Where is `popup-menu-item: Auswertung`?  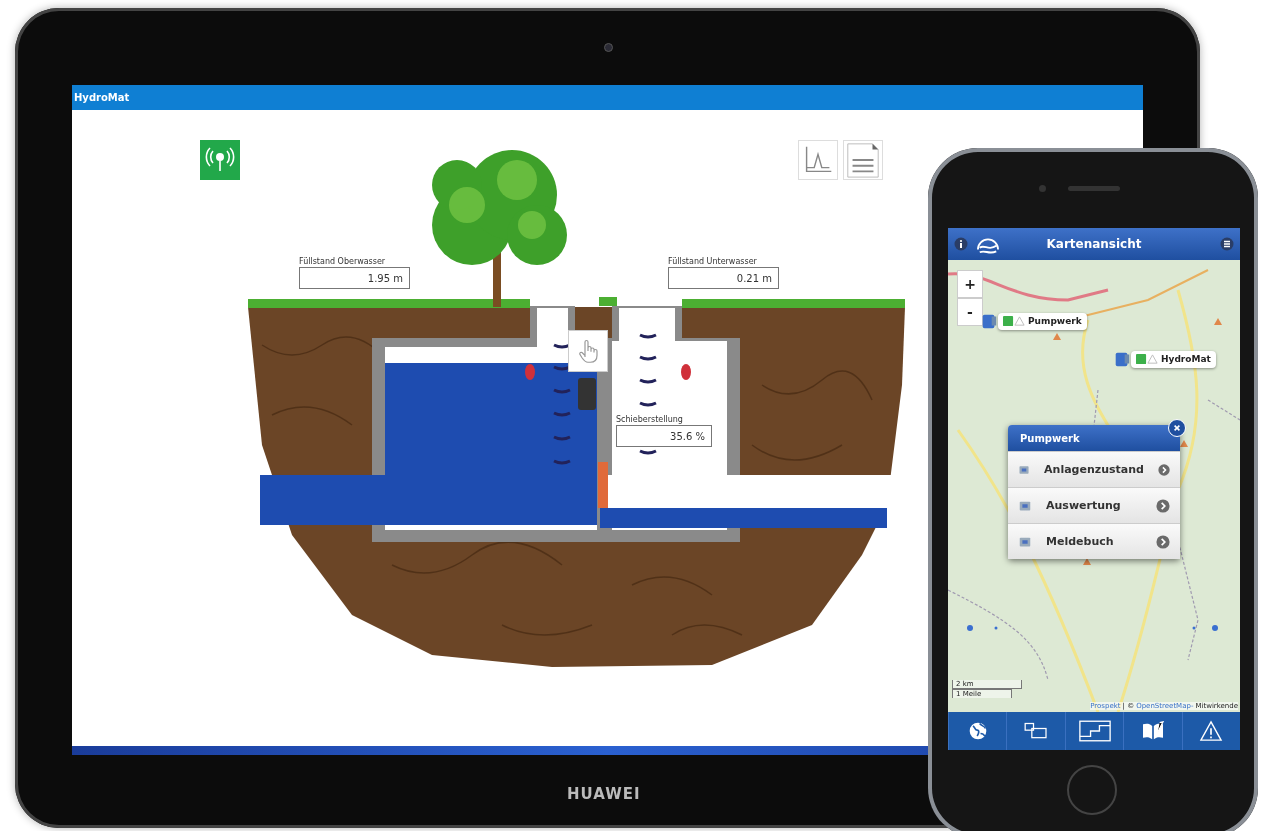 popup-menu-item: Auswertung is located at coordinates (1094, 505).